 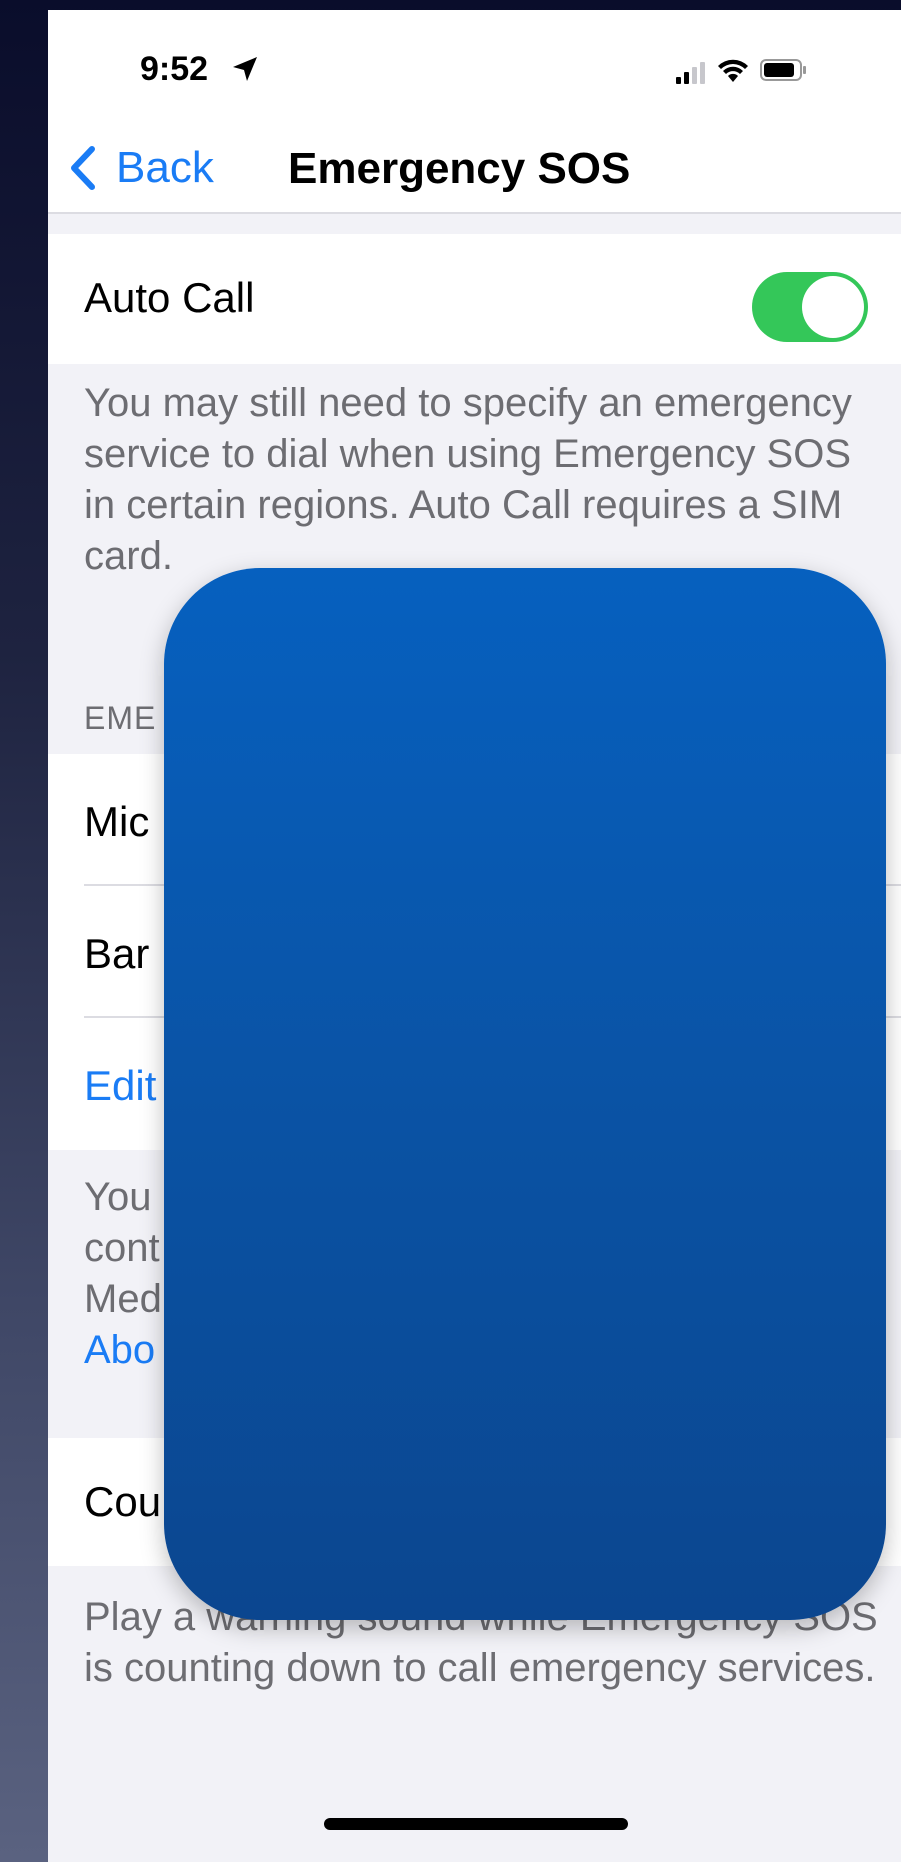 What do you see at coordinates (474, 70) in the screenshot?
I see `status-bar: 9:52` at bounding box center [474, 70].